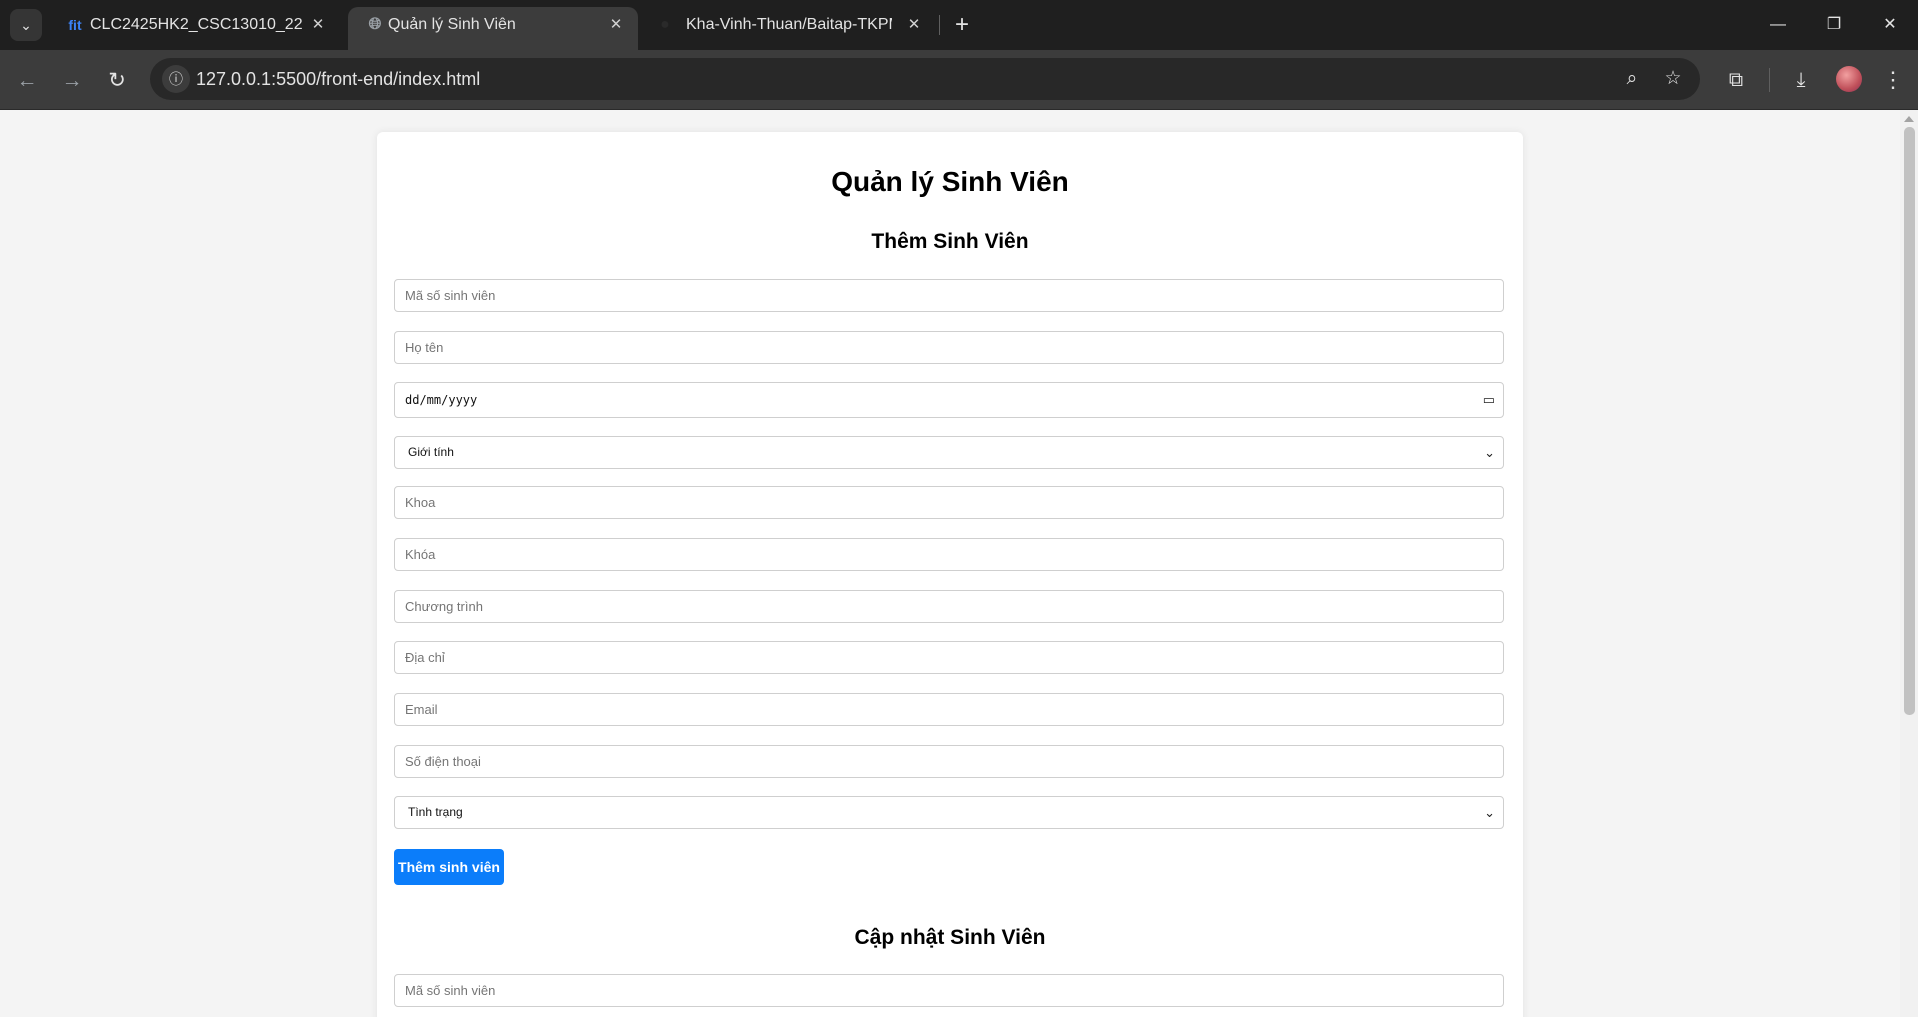 The image size is (1918, 1017). Describe the element at coordinates (420, 502) in the screenshot. I see `faculty-placeholder: Khoa` at that location.